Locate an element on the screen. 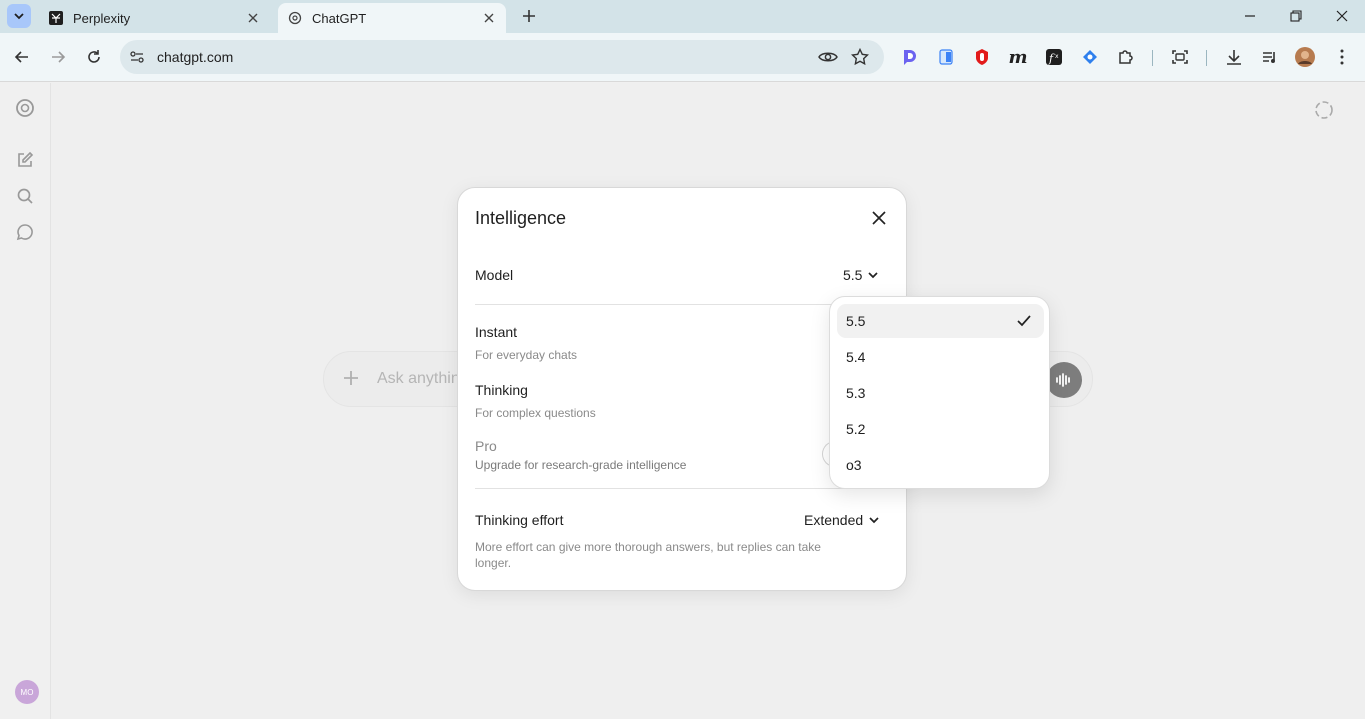 This screenshot has height=719, width=1365. openai-icon is located at coordinates (295, 18).